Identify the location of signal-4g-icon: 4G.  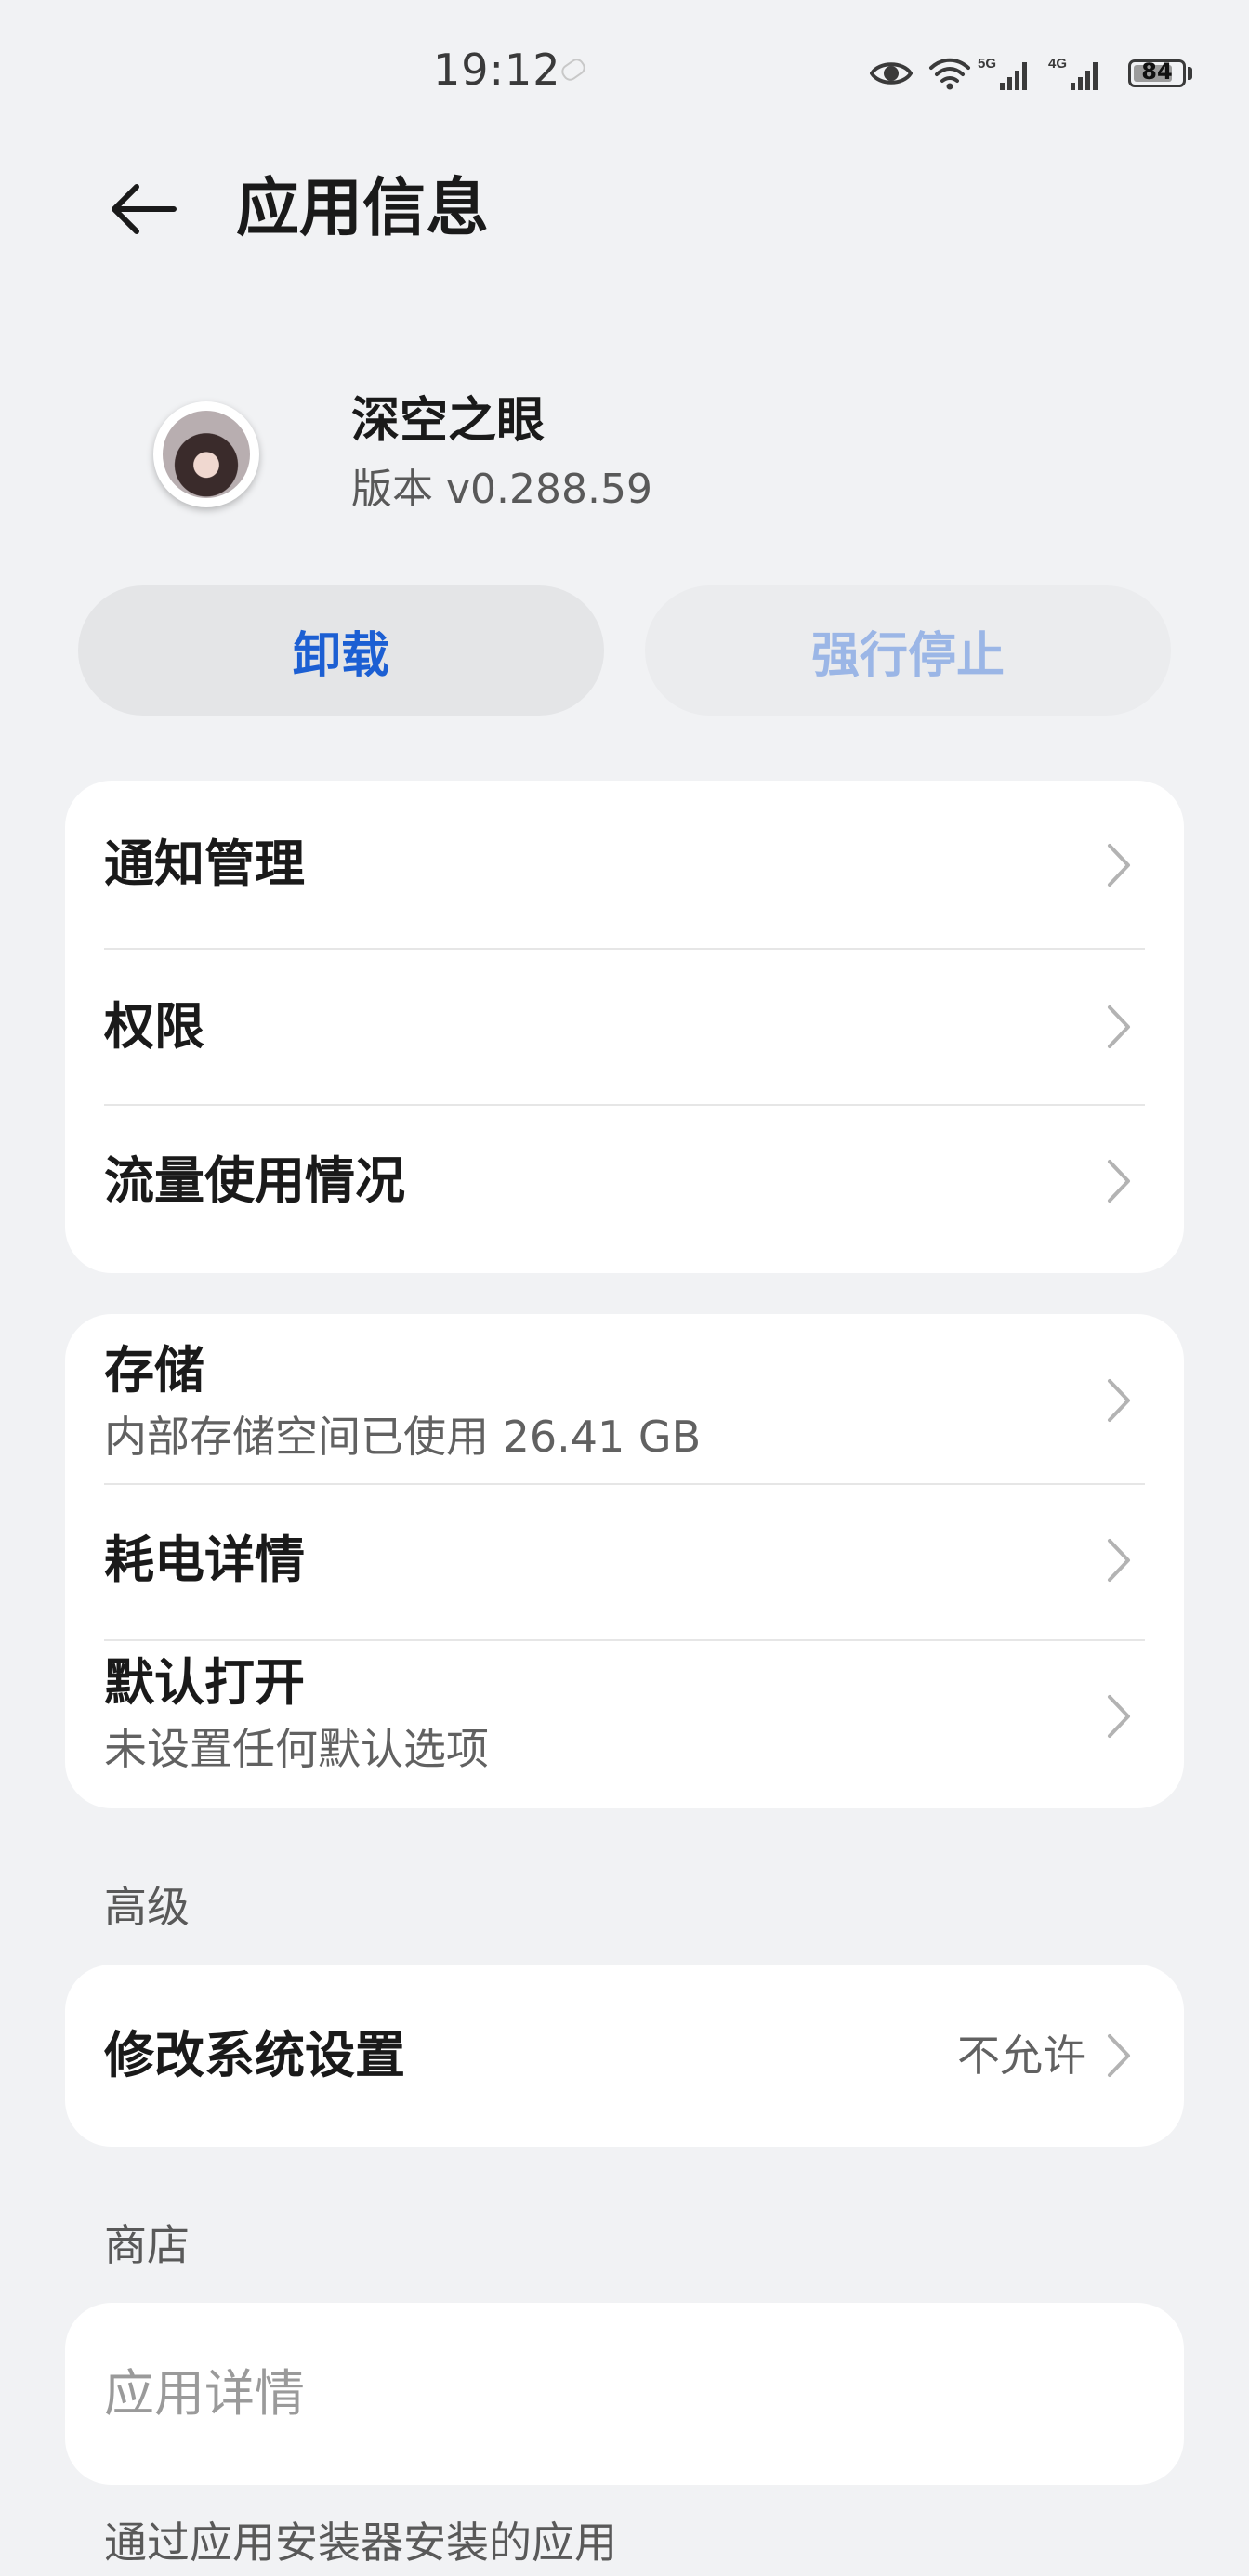
(1073, 73).